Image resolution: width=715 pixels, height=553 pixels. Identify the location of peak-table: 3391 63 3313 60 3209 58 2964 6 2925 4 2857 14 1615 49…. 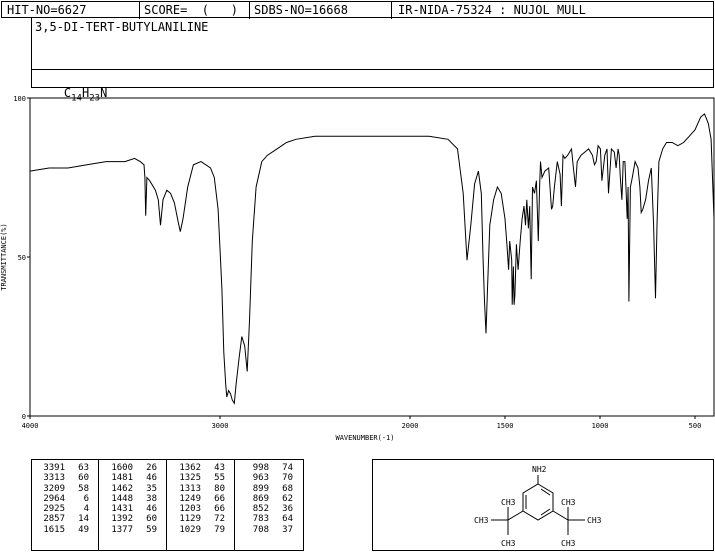
(167, 505).